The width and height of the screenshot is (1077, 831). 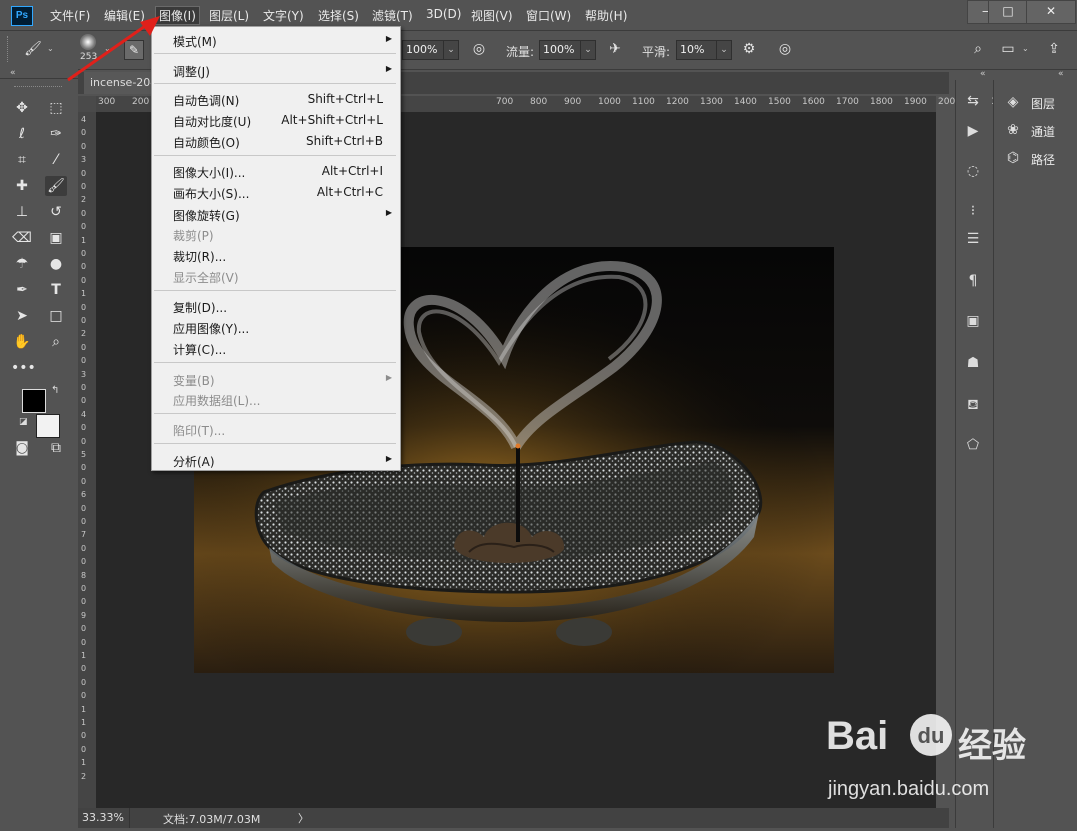 I want to click on gear-icon: ⚙, so click(x=749, y=49).